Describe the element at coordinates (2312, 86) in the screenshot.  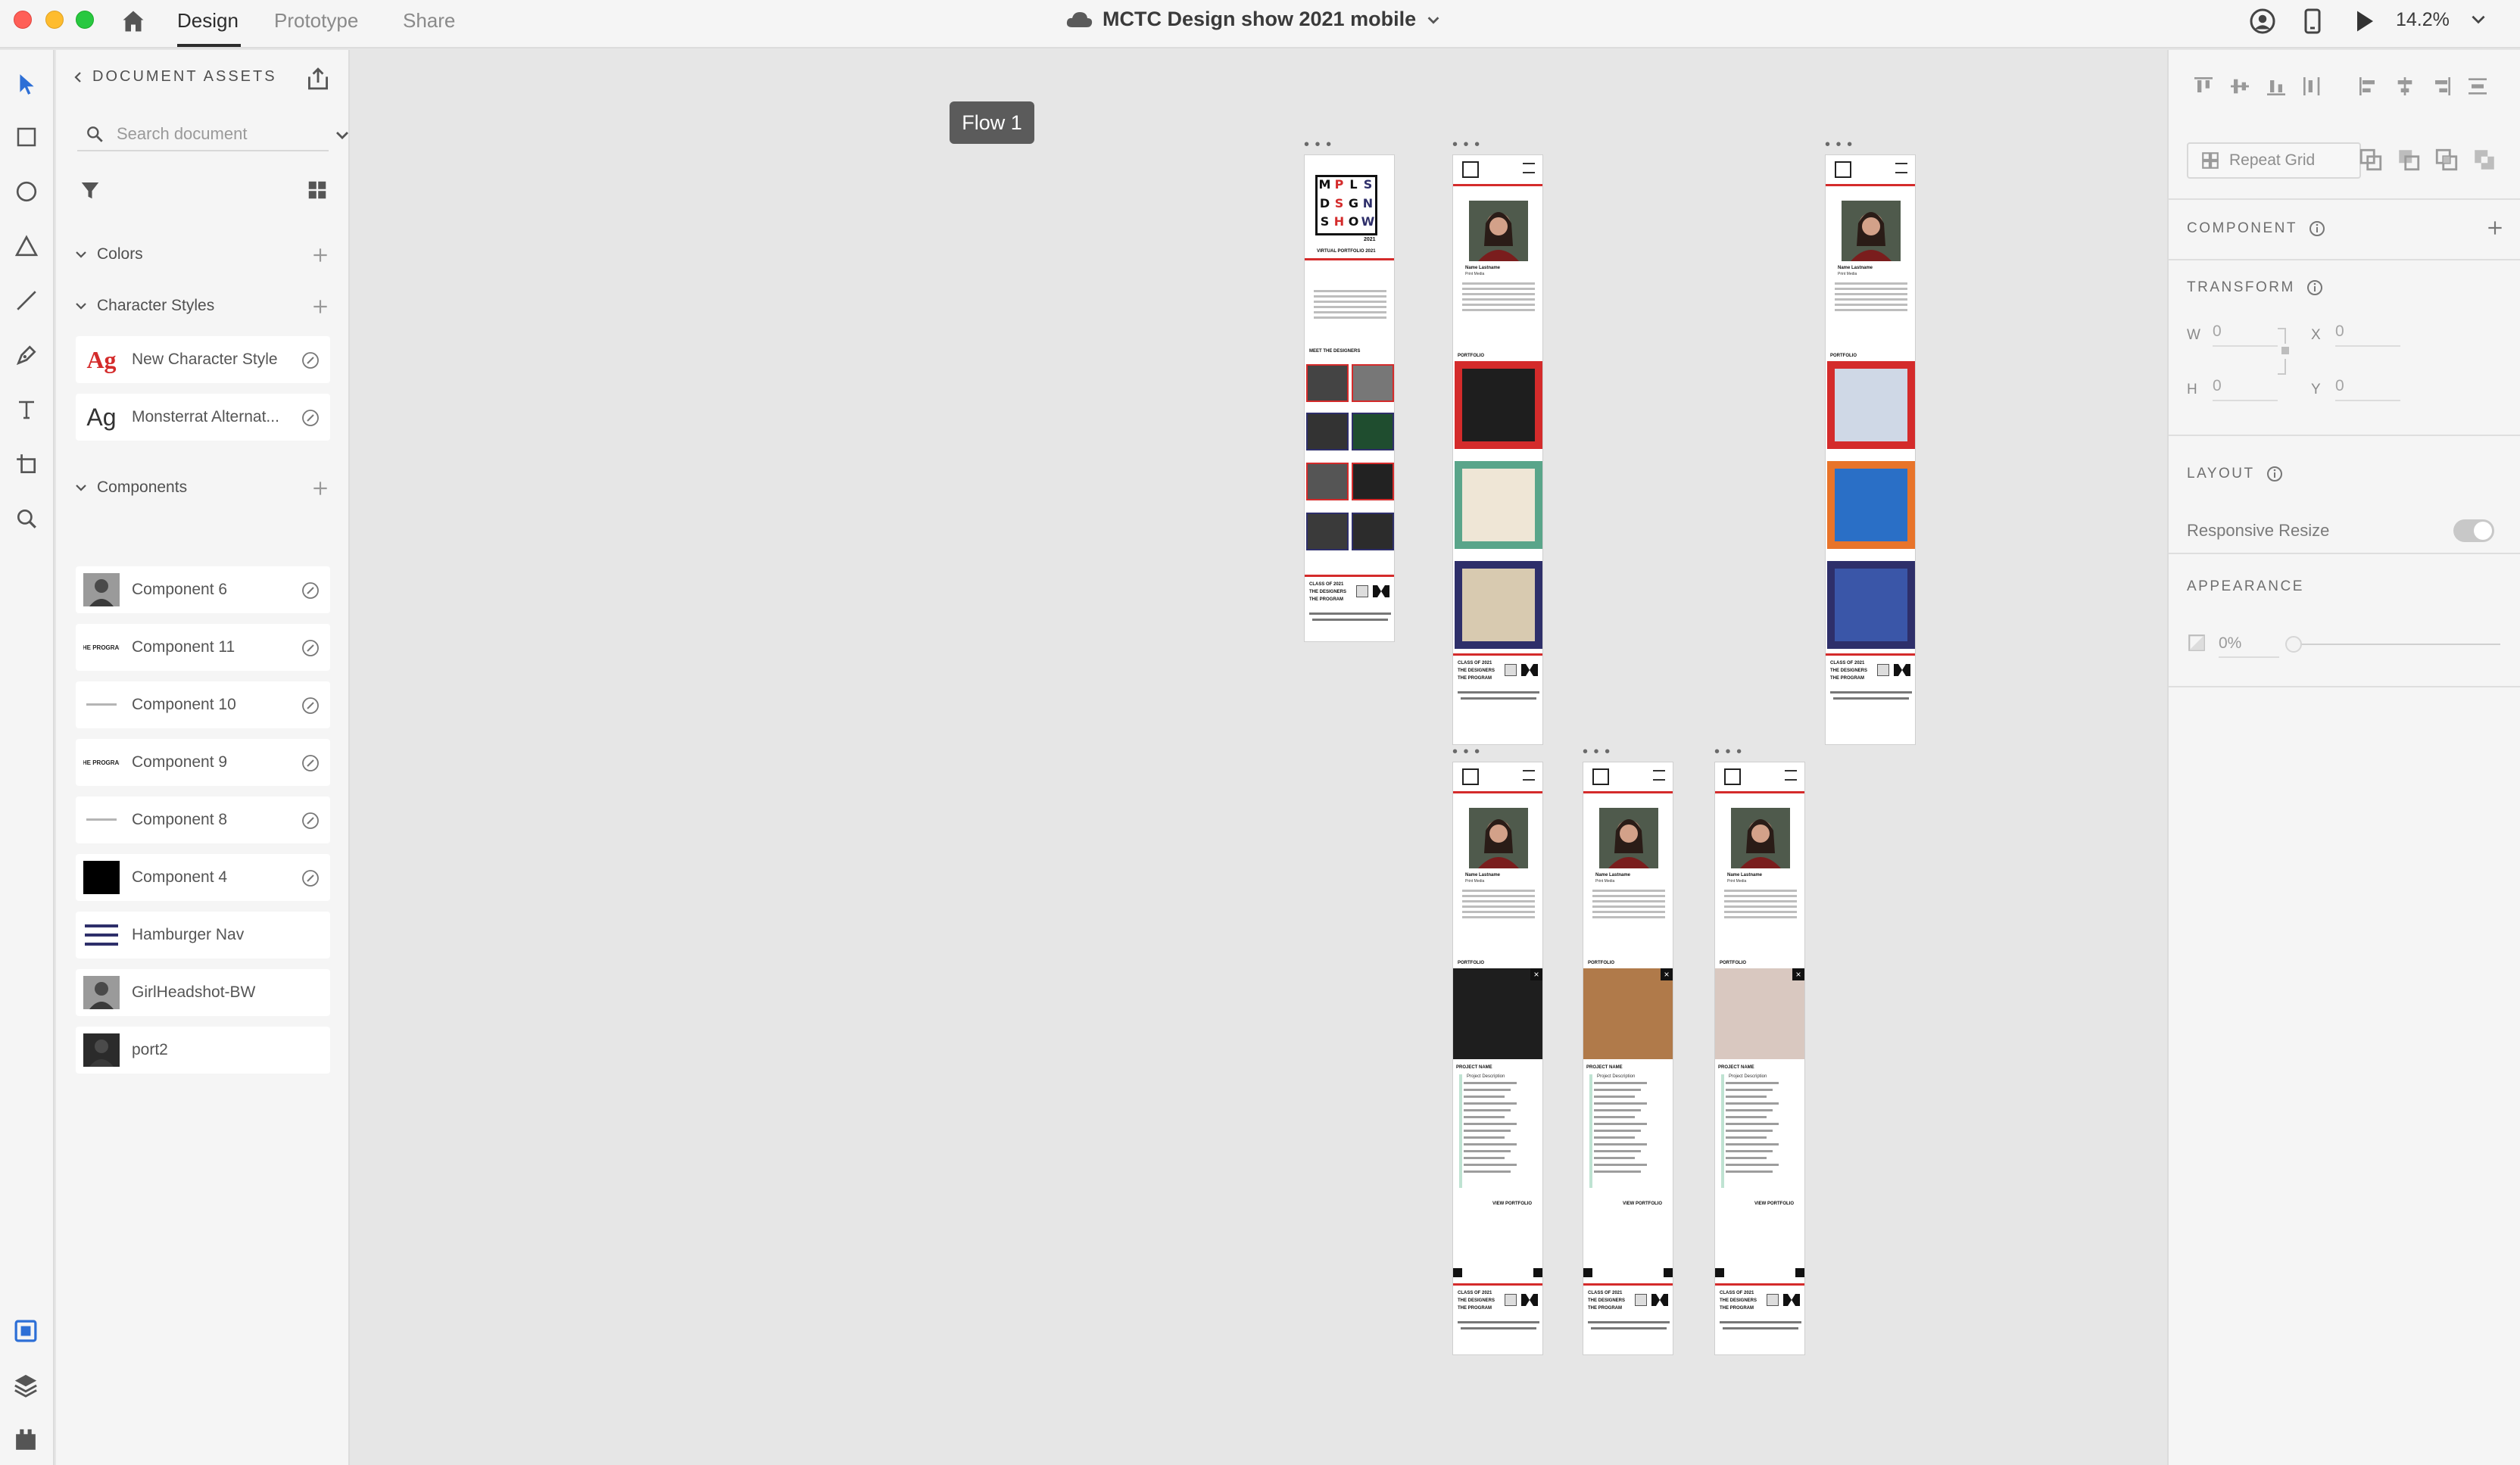
I see `distribute-vertical-icon` at that location.